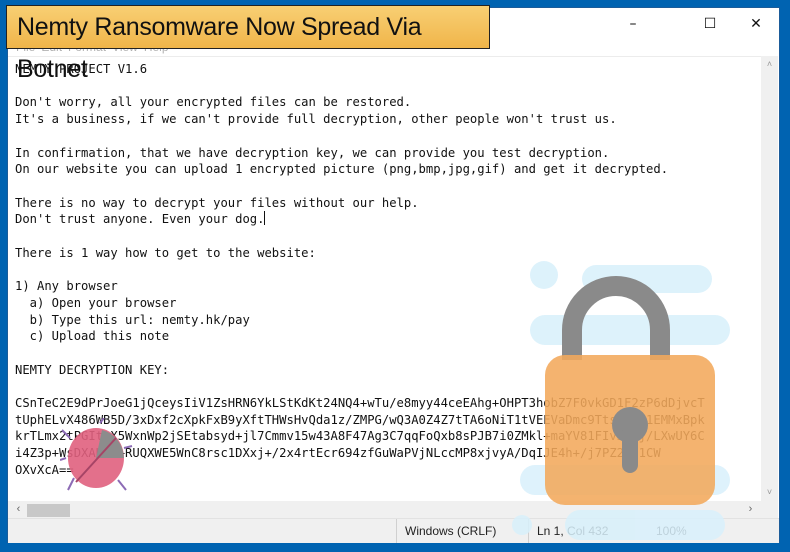 This screenshot has height=552, width=790. I want to click on text-line: a) Open your browser, so click(96, 302).